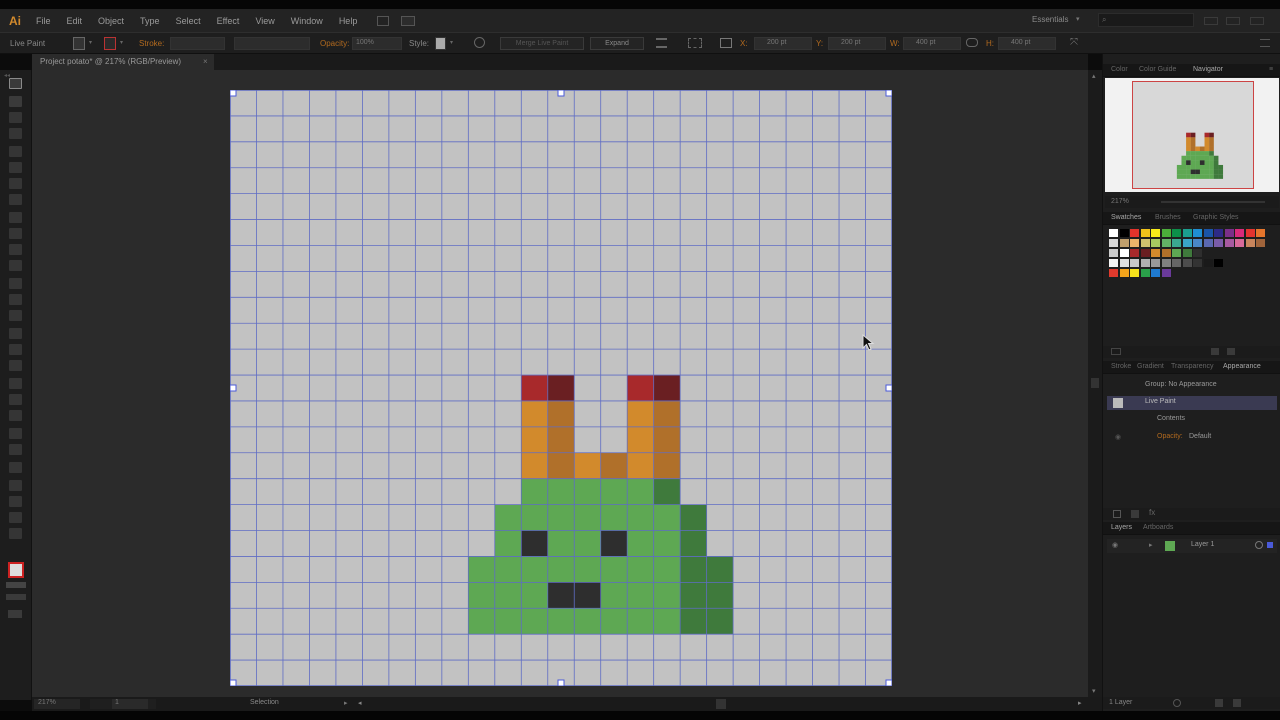  What do you see at coordinates (15, 349) in the screenshot?
I see `shape-builder-tool-icon` at bounding box center [15, 349].